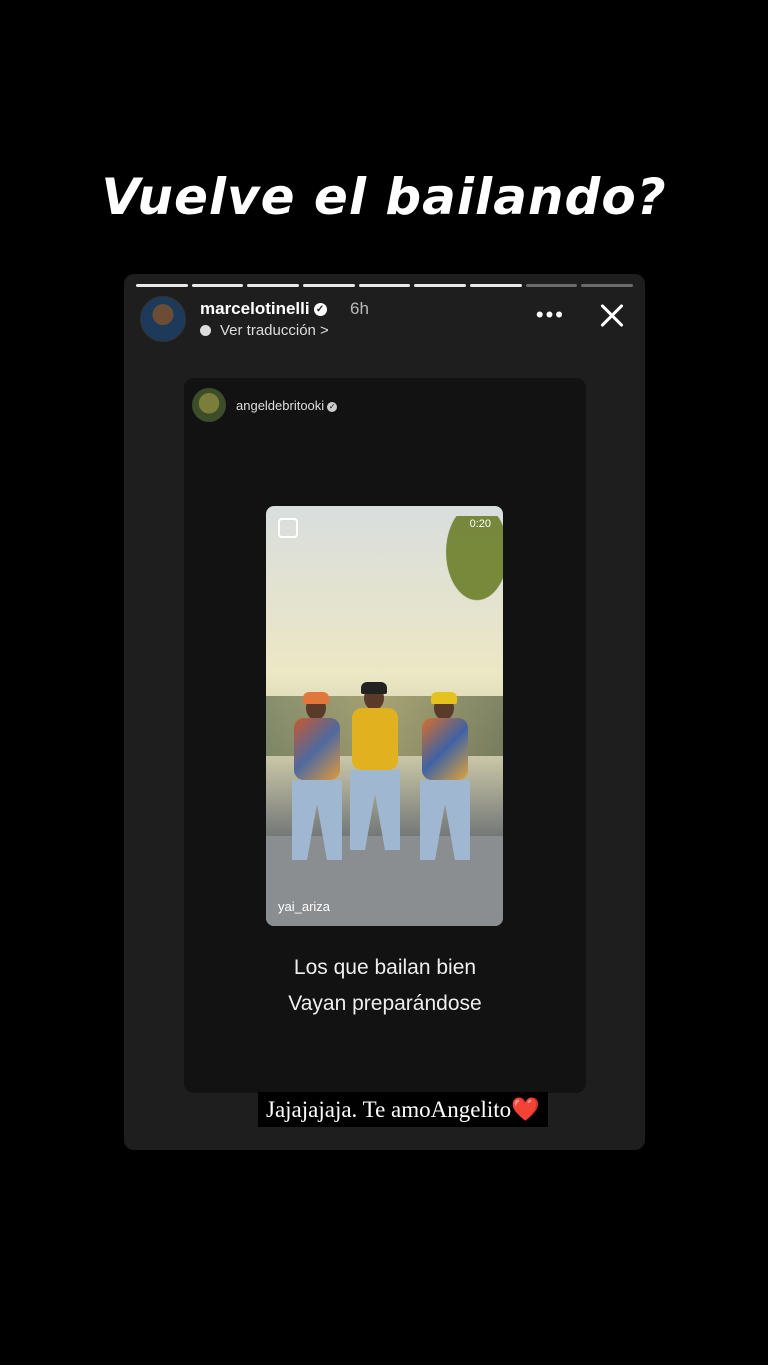 This screenshot has height=1365, width=768. What do you see at coordinates (385, 1003) in the screenshot?
I see `caption-line: Vayan preparándose` at bounding box center [385, 1003].